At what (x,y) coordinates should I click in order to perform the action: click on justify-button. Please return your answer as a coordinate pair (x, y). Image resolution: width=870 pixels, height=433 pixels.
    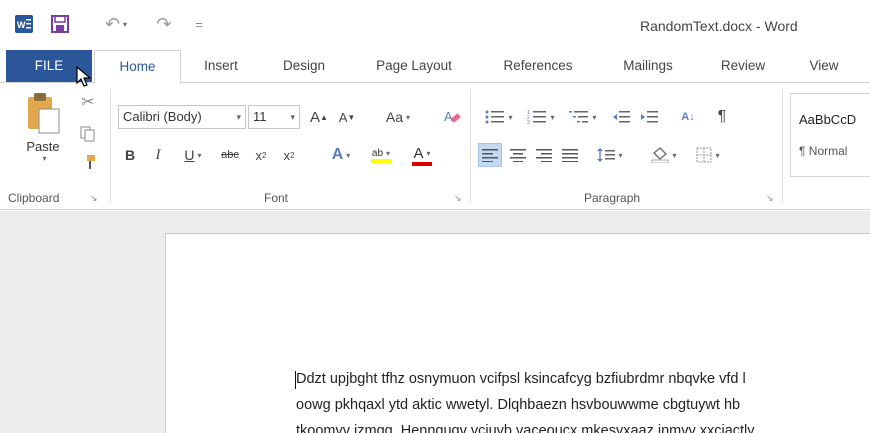
    Looking at the image, I should click on (570, 155).